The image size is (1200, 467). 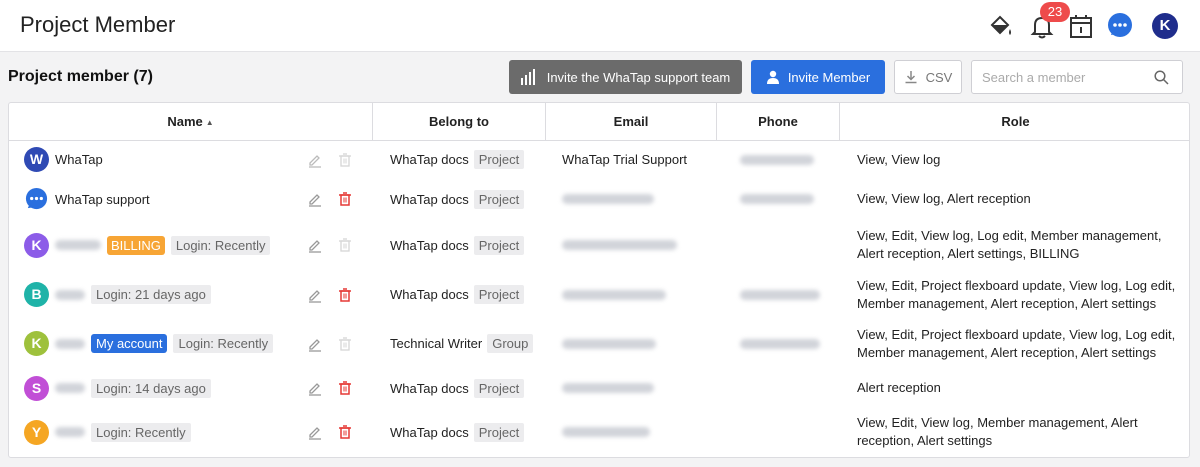 What do you see at coordinates (944, 198) in the screenshot?
I see `role-value: View, View log, Alert reception` at bounding box center [944, 198].